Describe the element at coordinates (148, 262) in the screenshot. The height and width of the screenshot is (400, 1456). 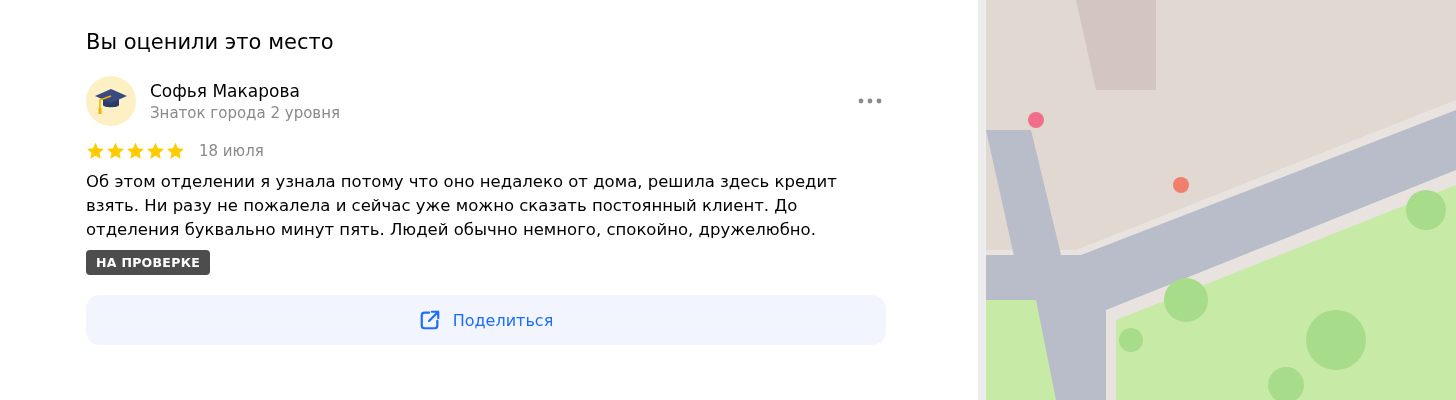
I see `status-badge: НА ПРОВЕРКЕ` at that location.